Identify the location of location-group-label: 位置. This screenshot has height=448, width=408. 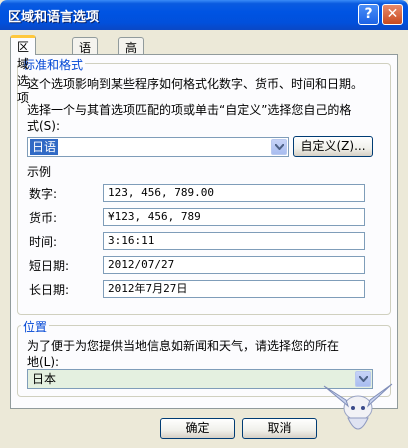
(35, 326).